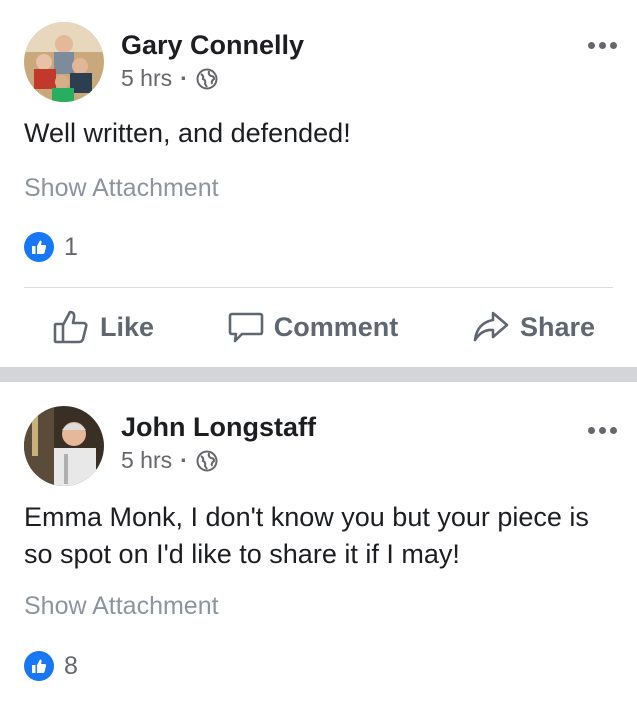 The width and height of the screenshot is (637, 702). Describe the element at coordinates (336, 326) in the screenshot. I see `comment-label: Comment` at that location.